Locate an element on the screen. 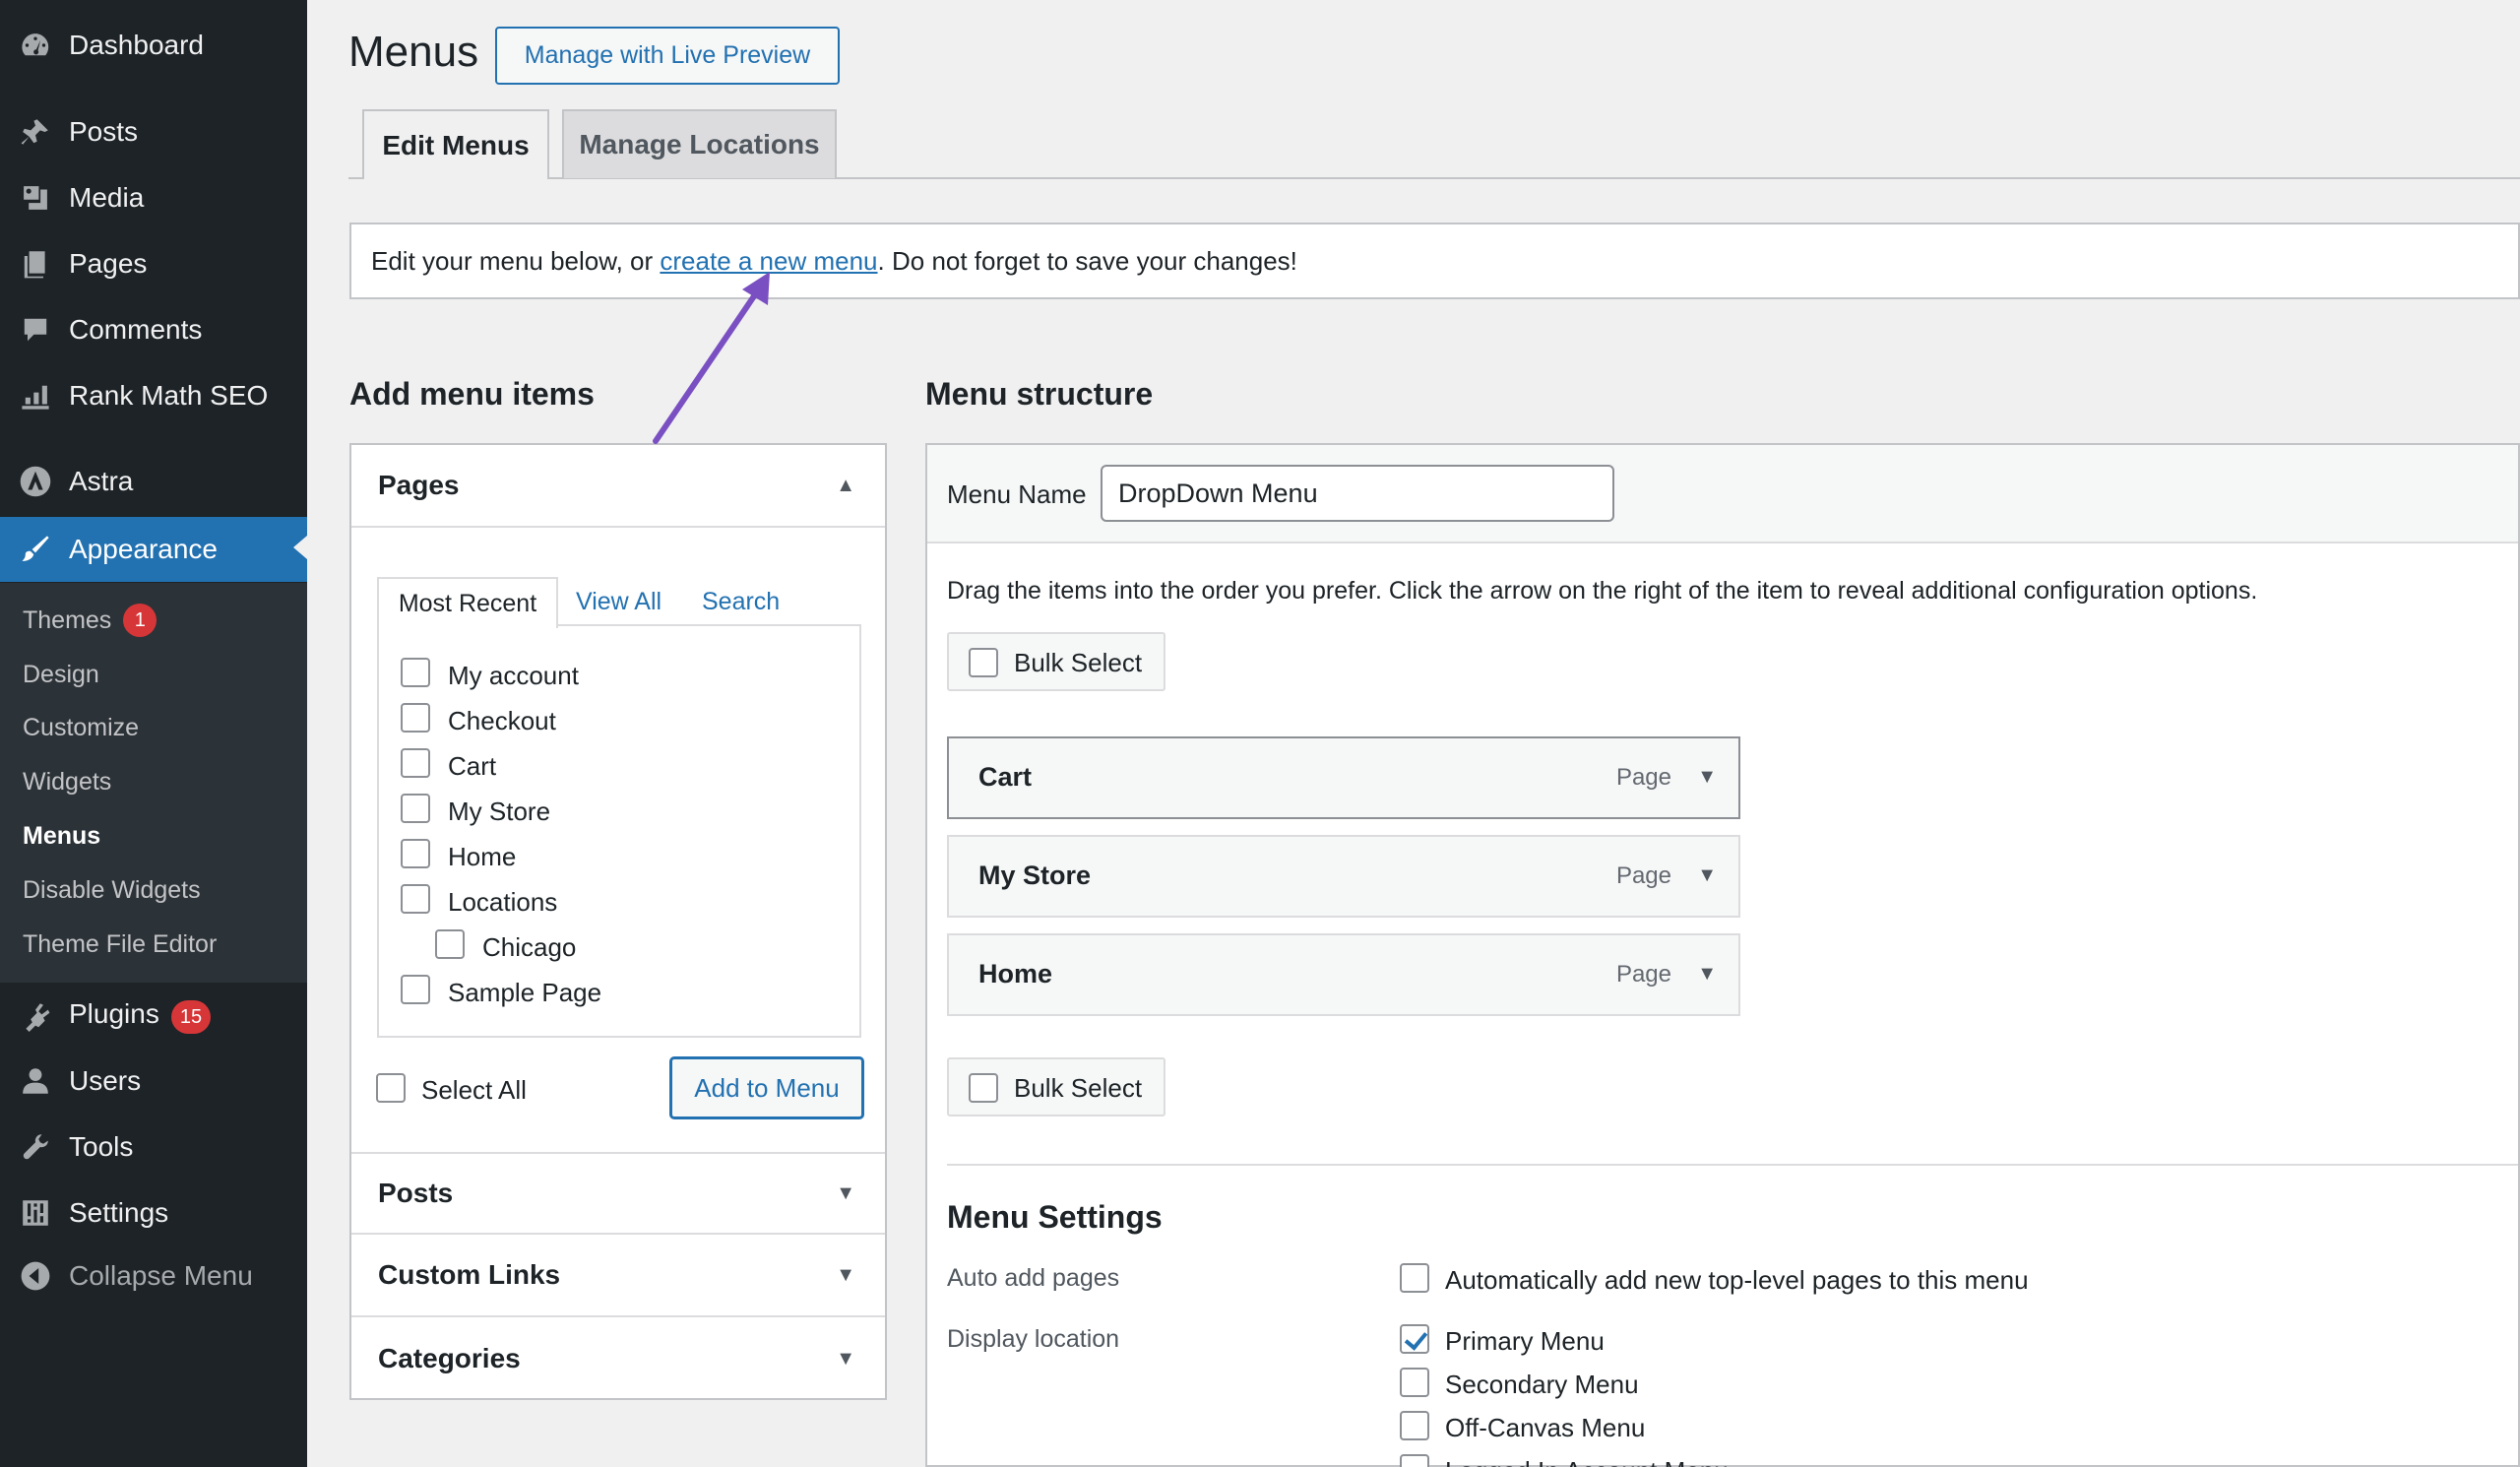  menu-item-type: Page is located at coordinates (1643, 974).